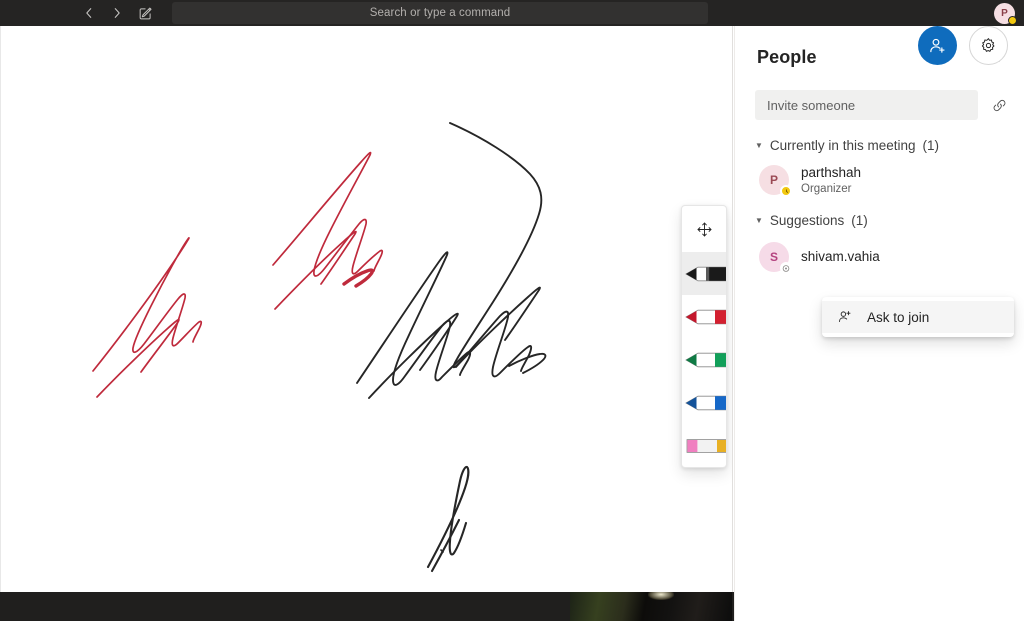 The width and height of the screenshot is (1024, 621). I want to click on invite-row: Invite someone, so click(879, 94).